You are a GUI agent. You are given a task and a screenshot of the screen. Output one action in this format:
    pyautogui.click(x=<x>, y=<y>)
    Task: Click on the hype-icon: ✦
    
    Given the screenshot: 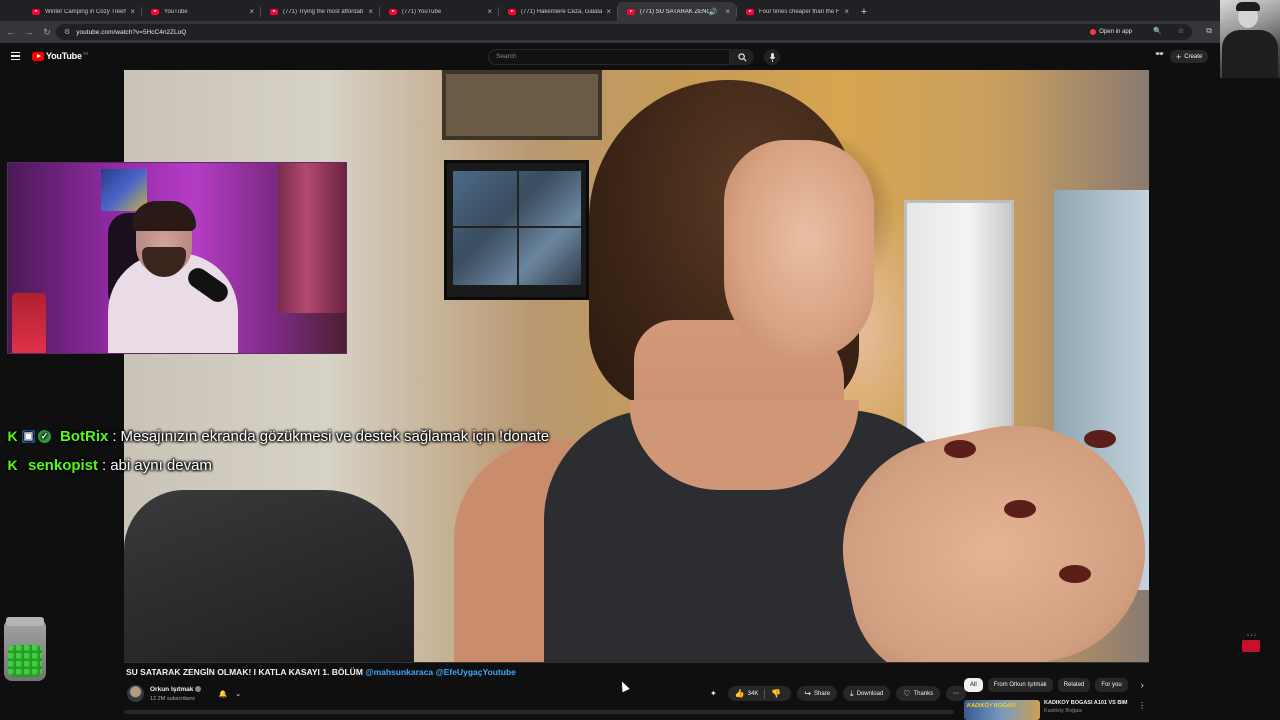 What is the action you would take?
    pyautogui.click(x=713, y=693)
    